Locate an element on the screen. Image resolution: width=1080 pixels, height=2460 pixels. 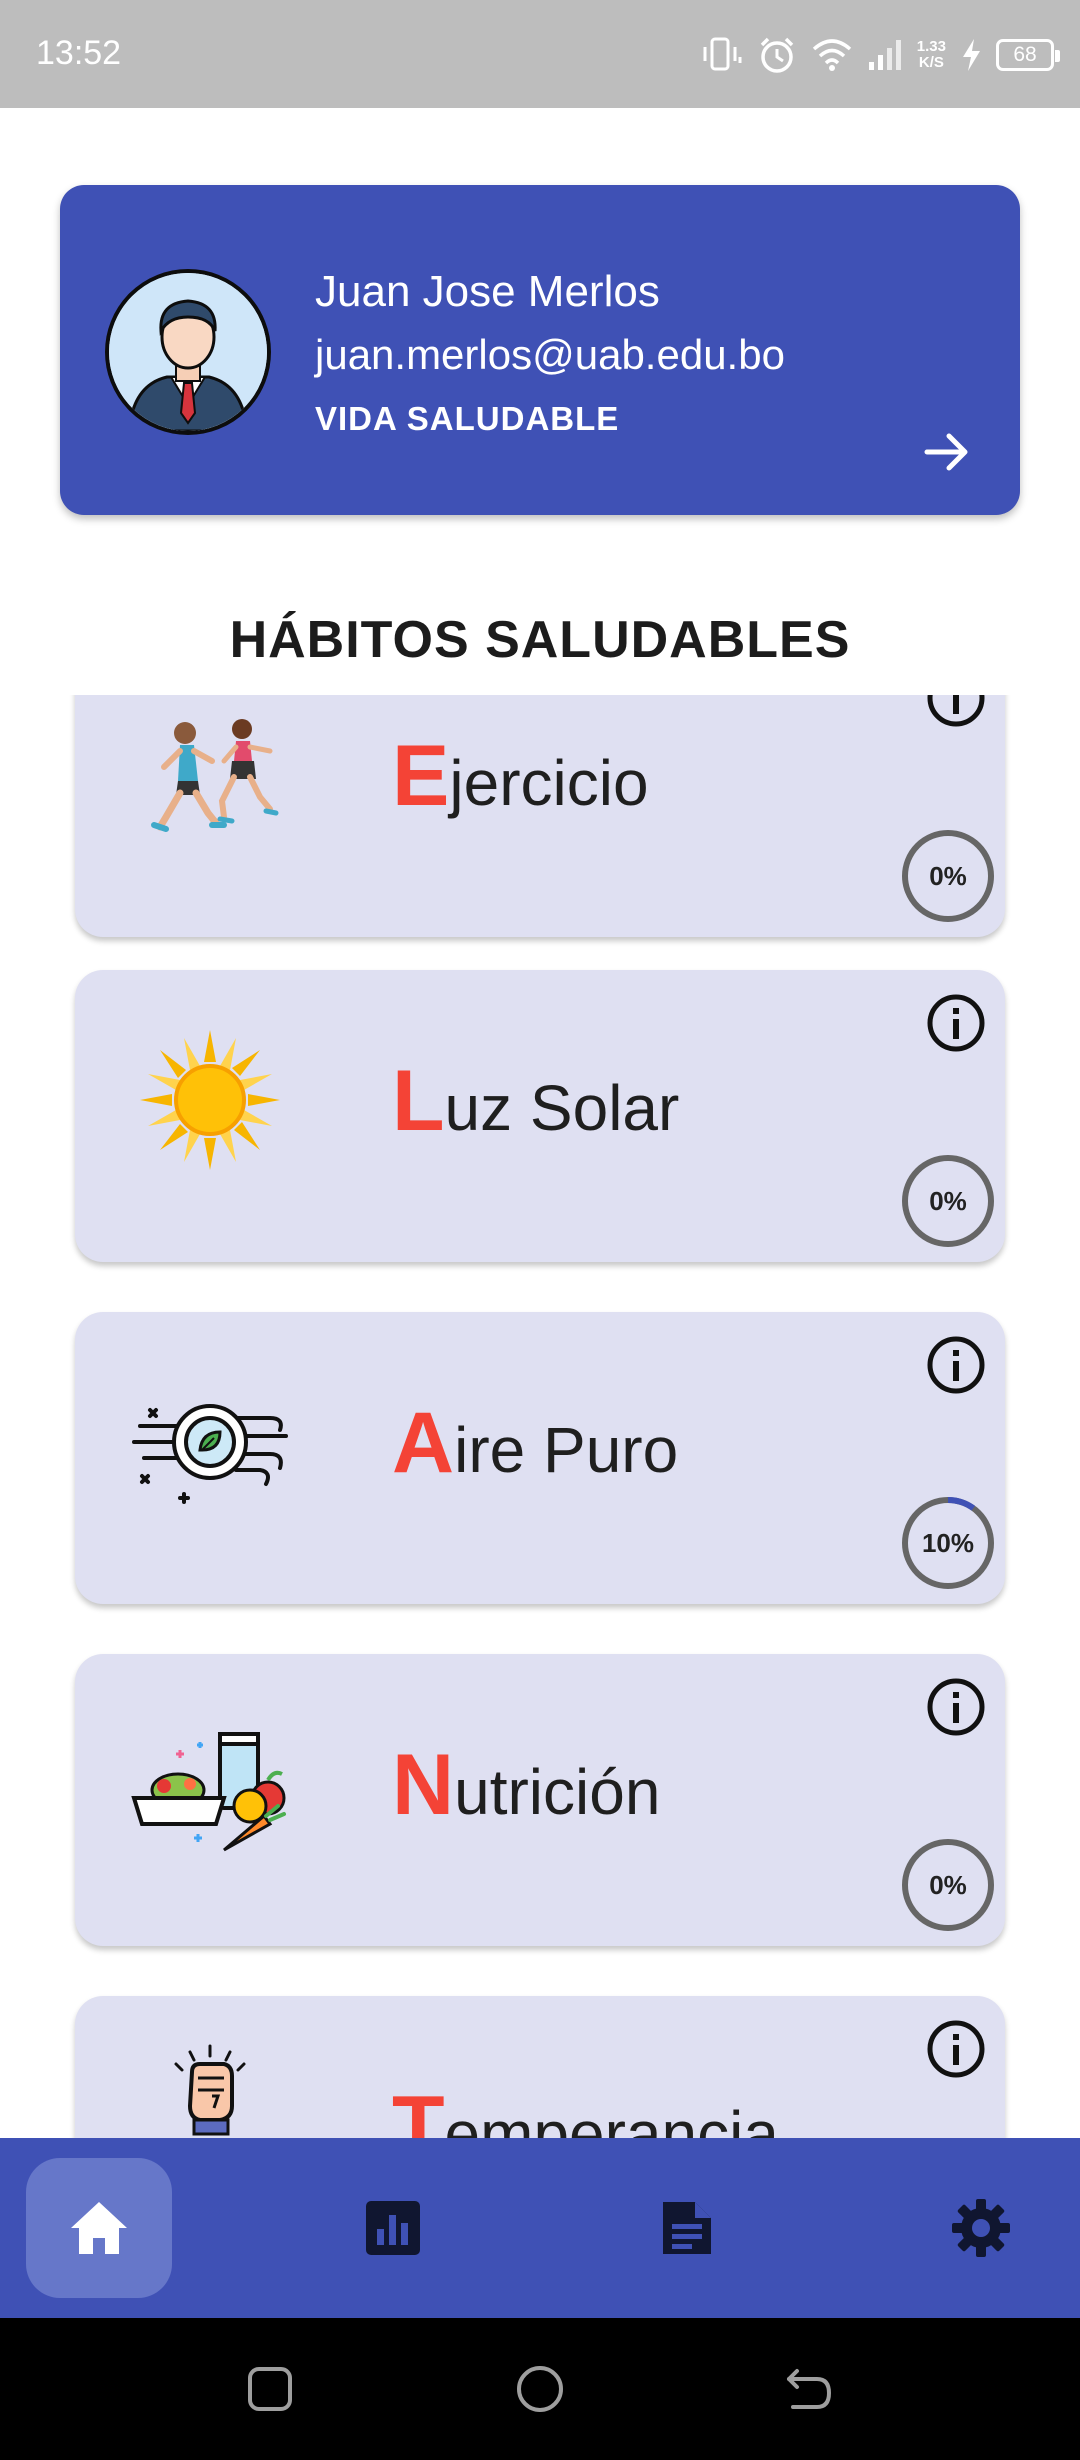
habit-title-rest: utrición is located at coordinates (557, 1792).